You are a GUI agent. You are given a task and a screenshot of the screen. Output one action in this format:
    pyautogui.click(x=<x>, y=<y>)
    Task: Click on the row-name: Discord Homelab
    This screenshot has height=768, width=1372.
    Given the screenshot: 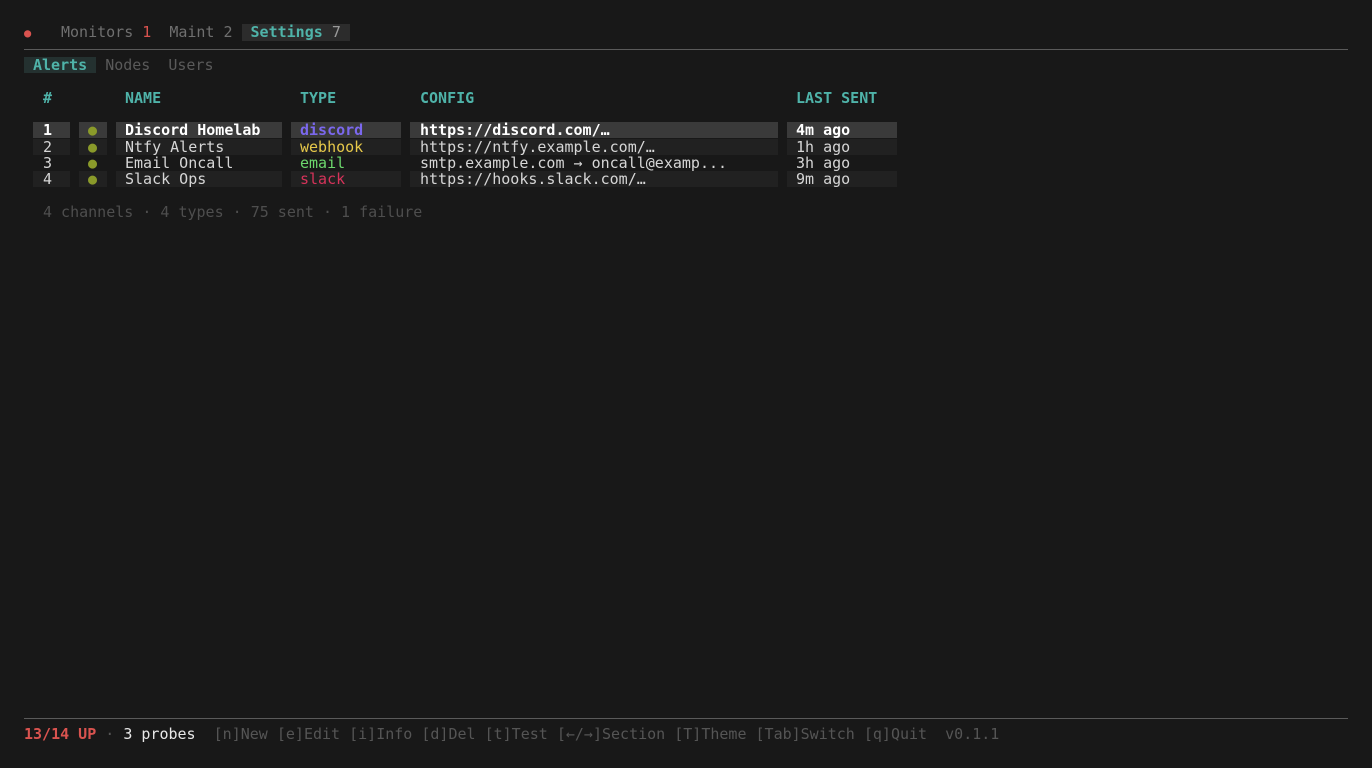 What is the action you would take?
    pyautogui.click(x=193, y=130)
    